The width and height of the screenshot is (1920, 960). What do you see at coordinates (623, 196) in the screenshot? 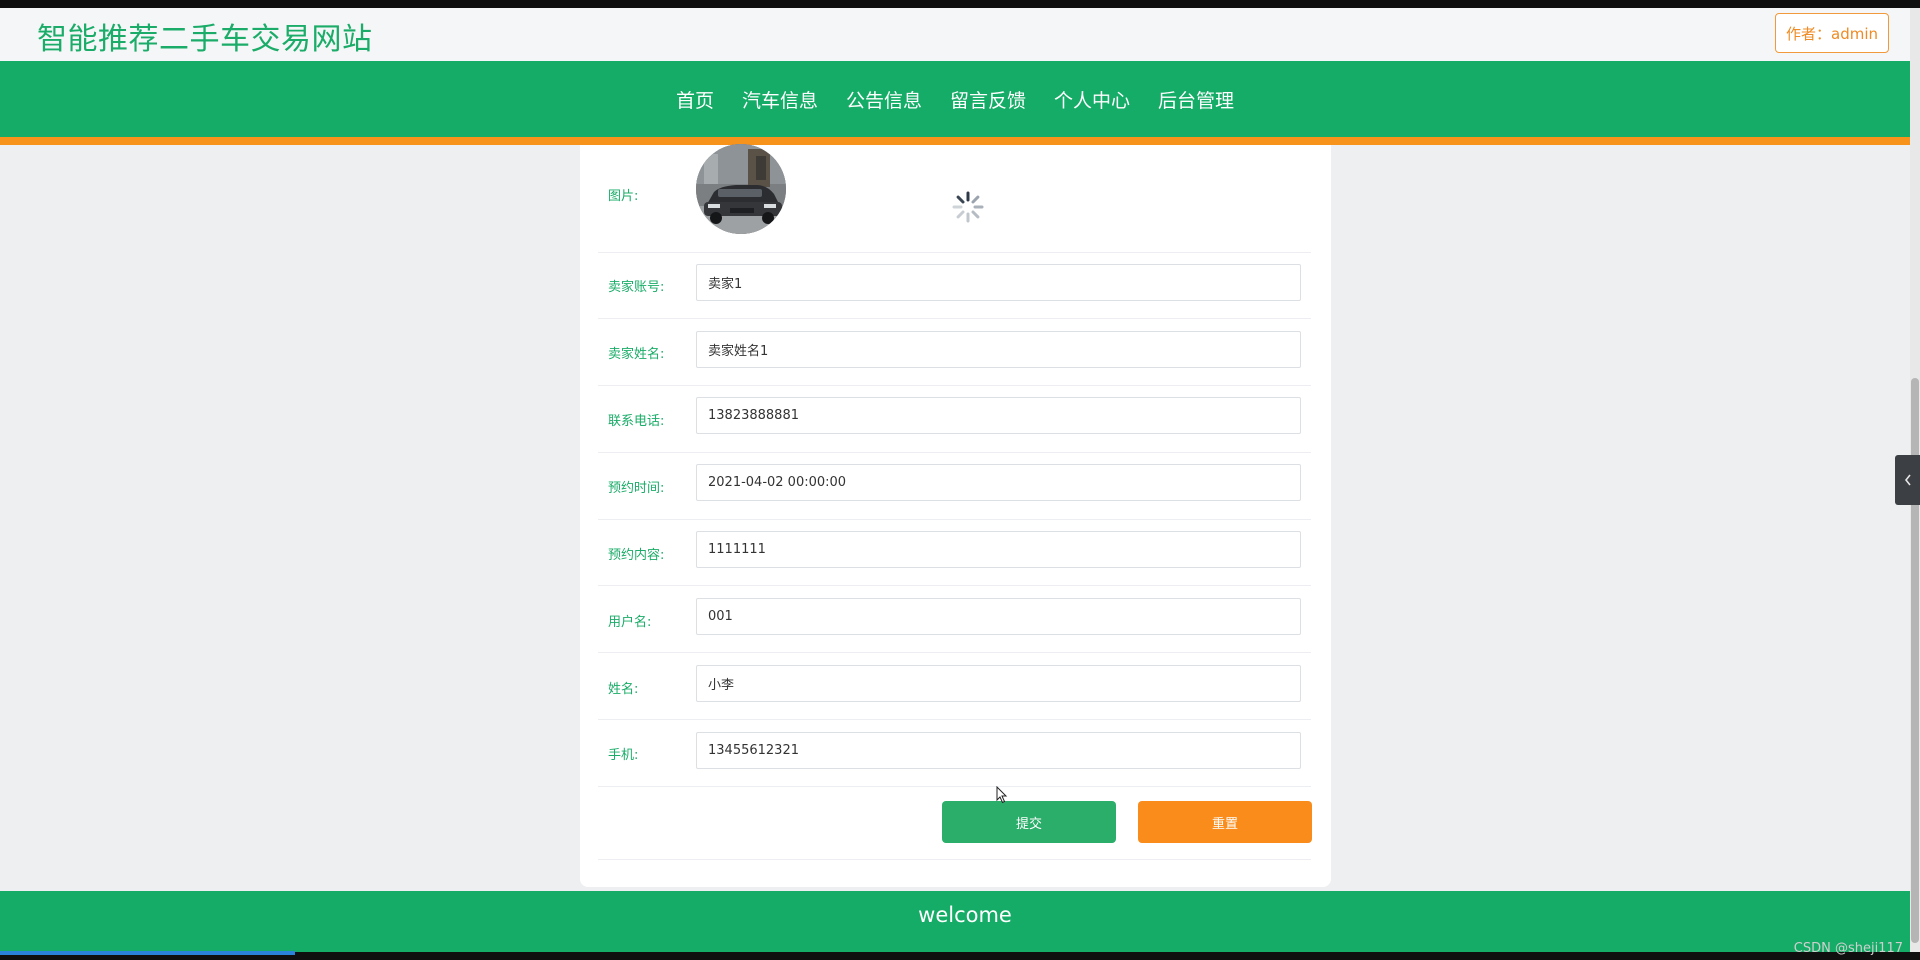
I see `image-label: 图片:` at bounding box center [623, 196].